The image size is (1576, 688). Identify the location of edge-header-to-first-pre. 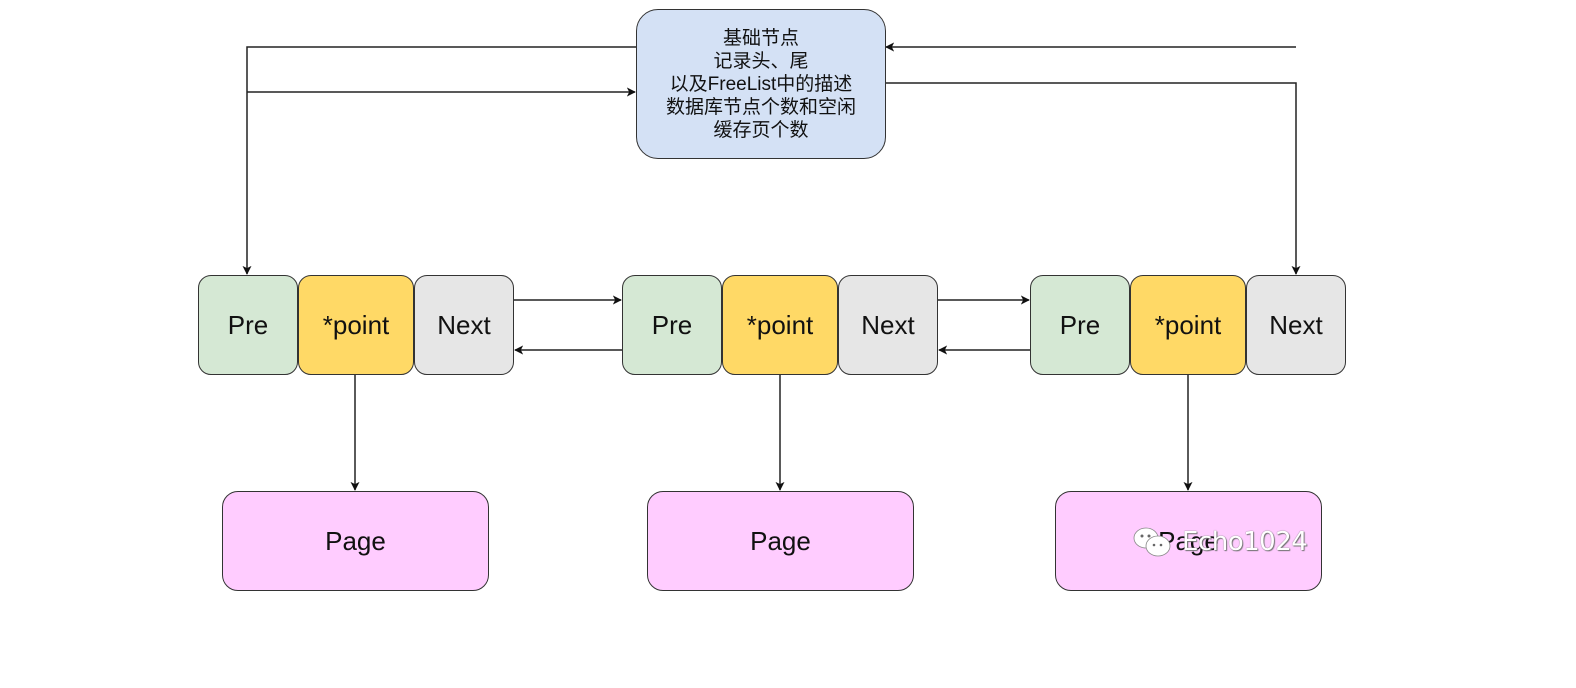
(439, 160).